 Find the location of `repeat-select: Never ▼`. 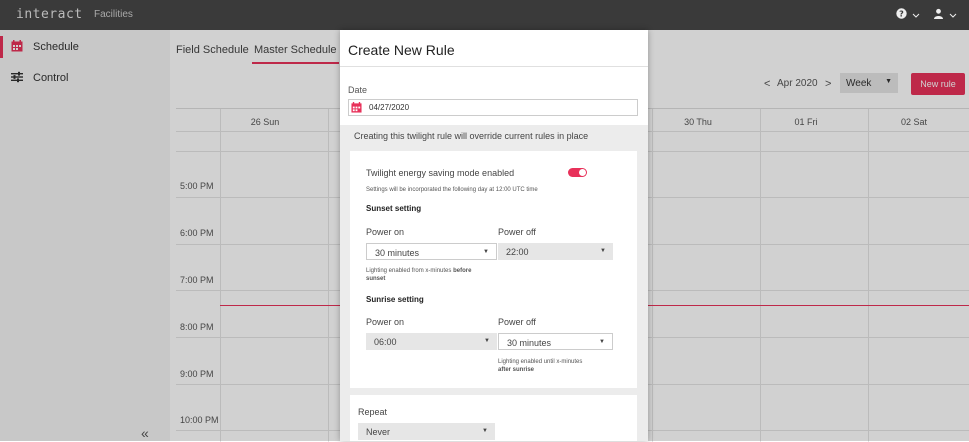

repeat-select: Never ▼ is located at coordinates (426, 431).